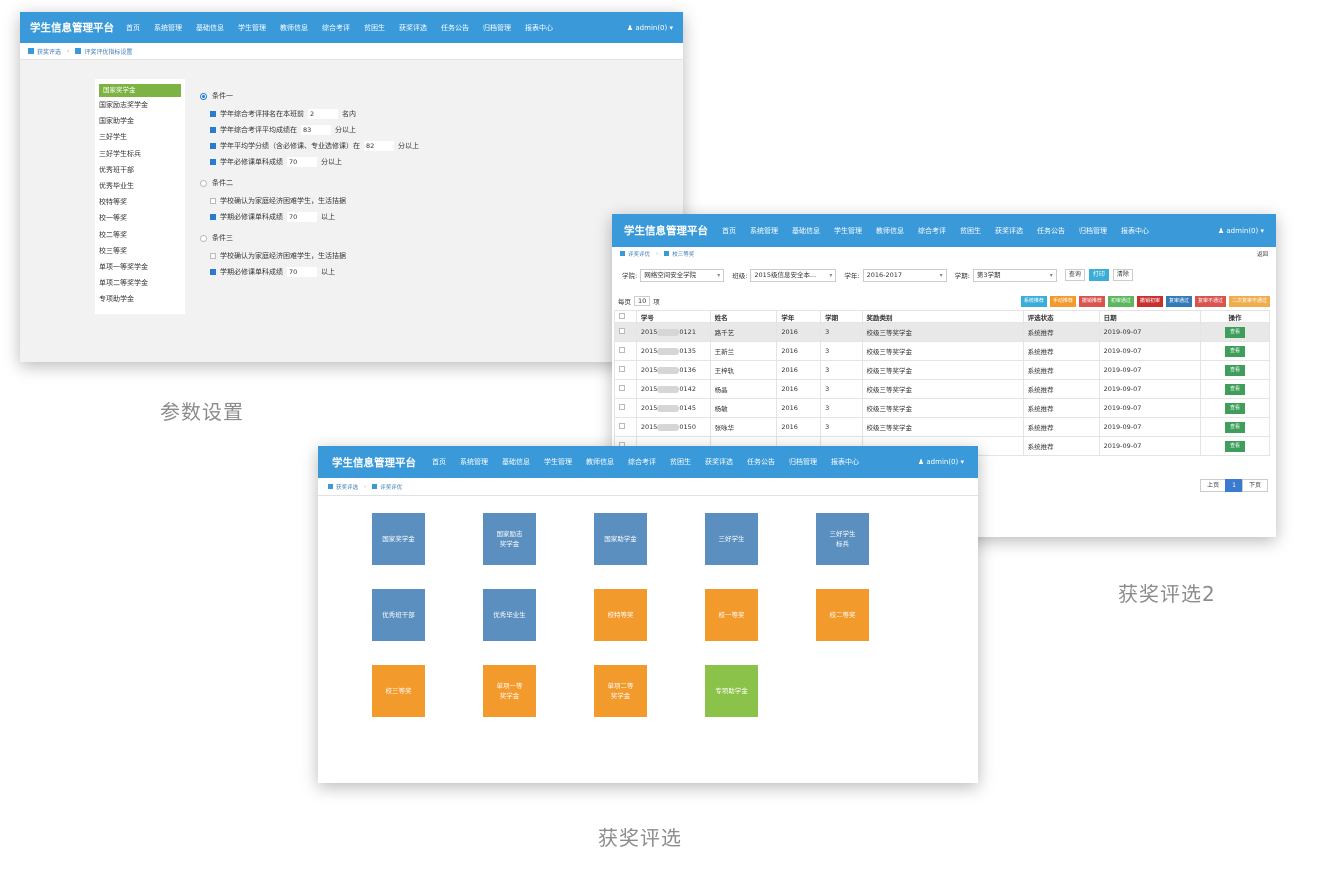 The image size is (1326, 872). What do you see at coordinates (140, 251) in the screenshot?
I see `award-list-item: 校三等奖` at bounding box center [140, 251].